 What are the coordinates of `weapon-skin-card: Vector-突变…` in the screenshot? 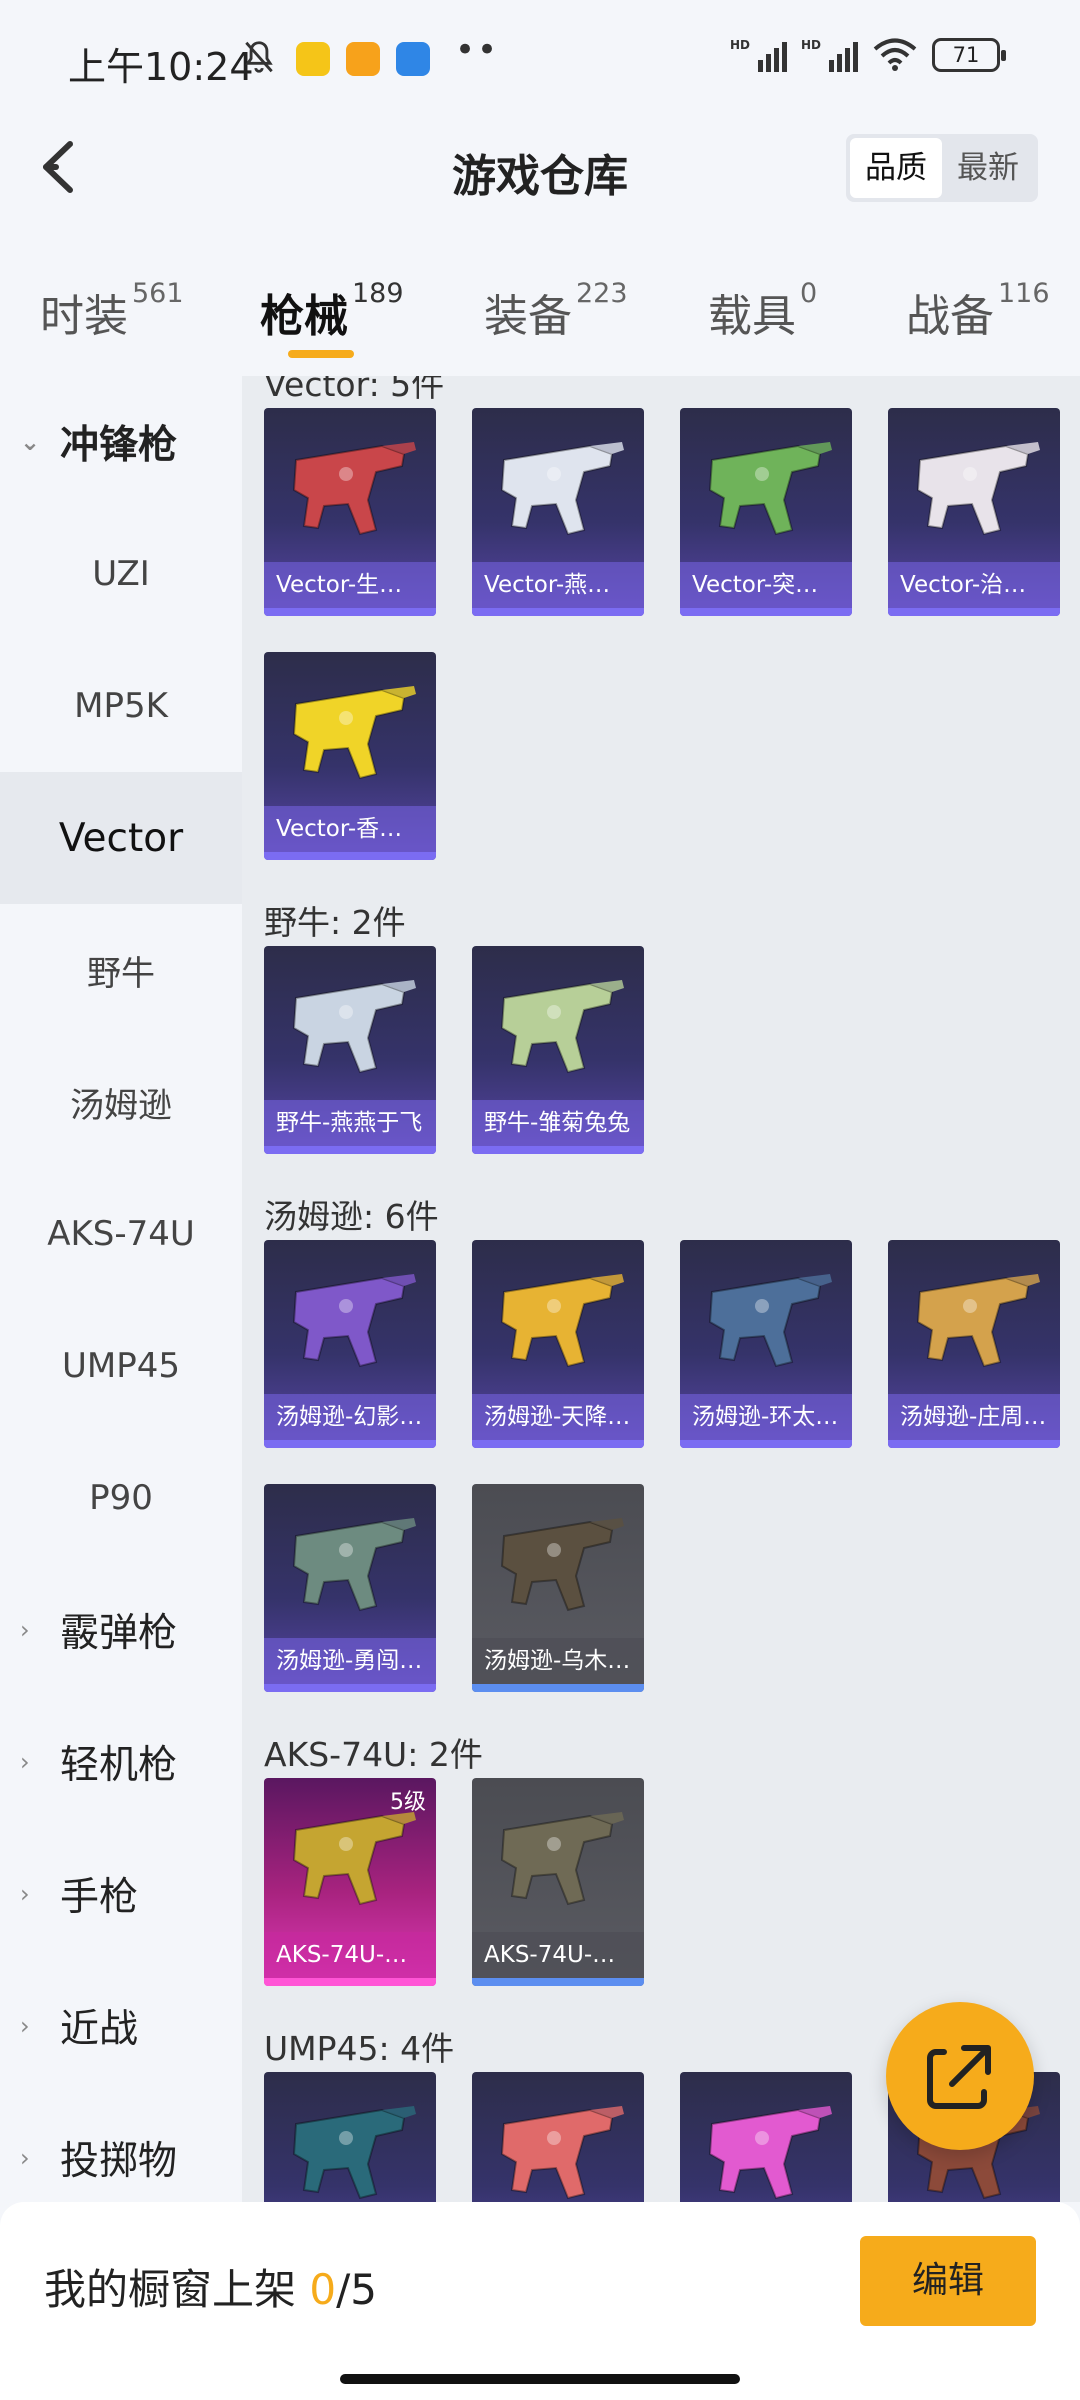 It's located at (766, 512).